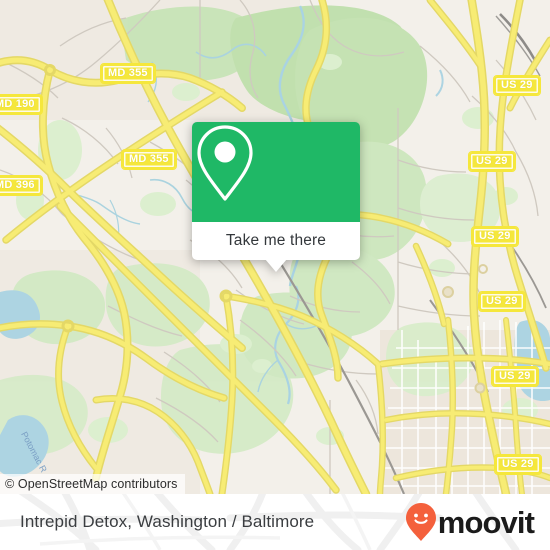 This screenshot has height=550, width=550. What do you see at coordinates (517, 85) in the screenshot?
I see `road-shield-us-29-1: US 29` at bounding box center [517, 85].